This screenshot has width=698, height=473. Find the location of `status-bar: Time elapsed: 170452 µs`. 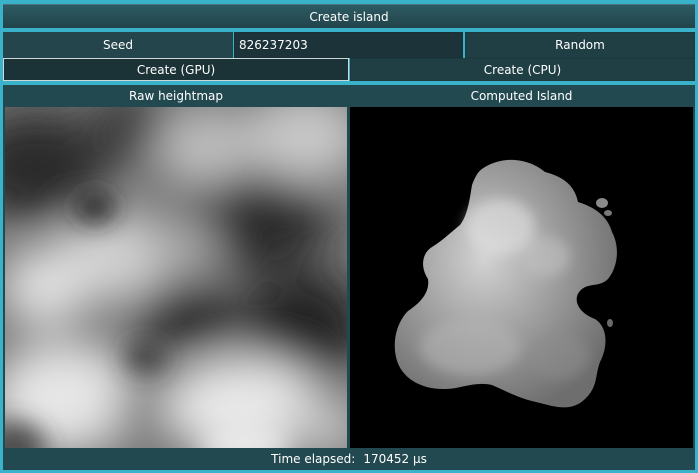

status-bar: Time elapsed: 170452 µs is located at coordinates (349, 459).